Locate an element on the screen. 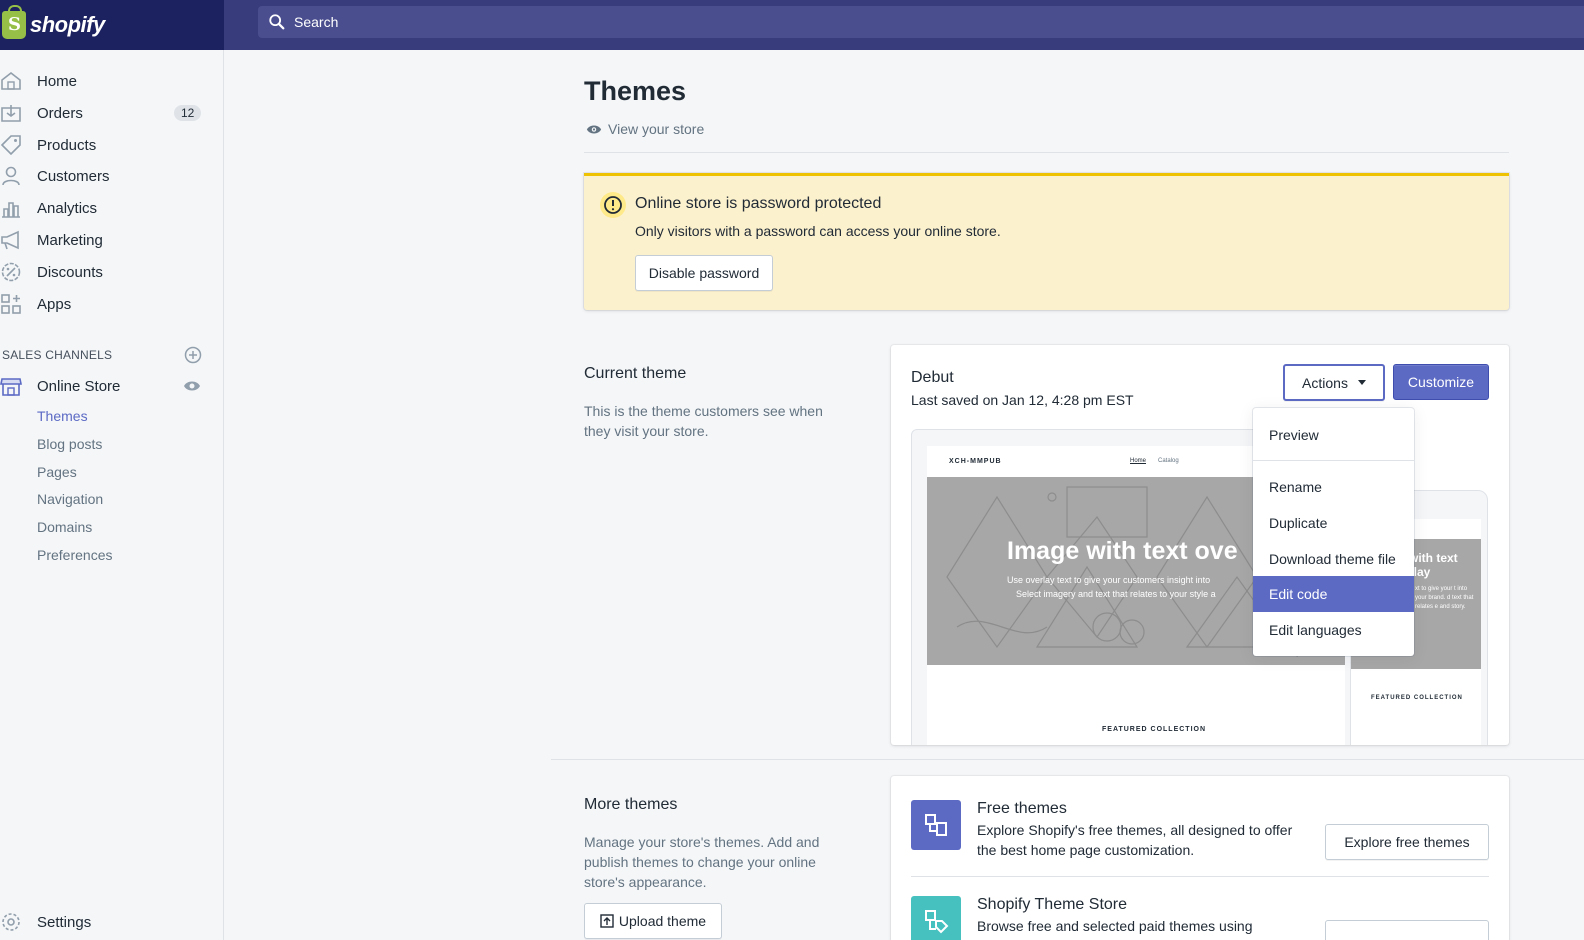 The width and height of the screenshot is (1584, 940). caret-down-icon is located at coordinates (1361, 382).